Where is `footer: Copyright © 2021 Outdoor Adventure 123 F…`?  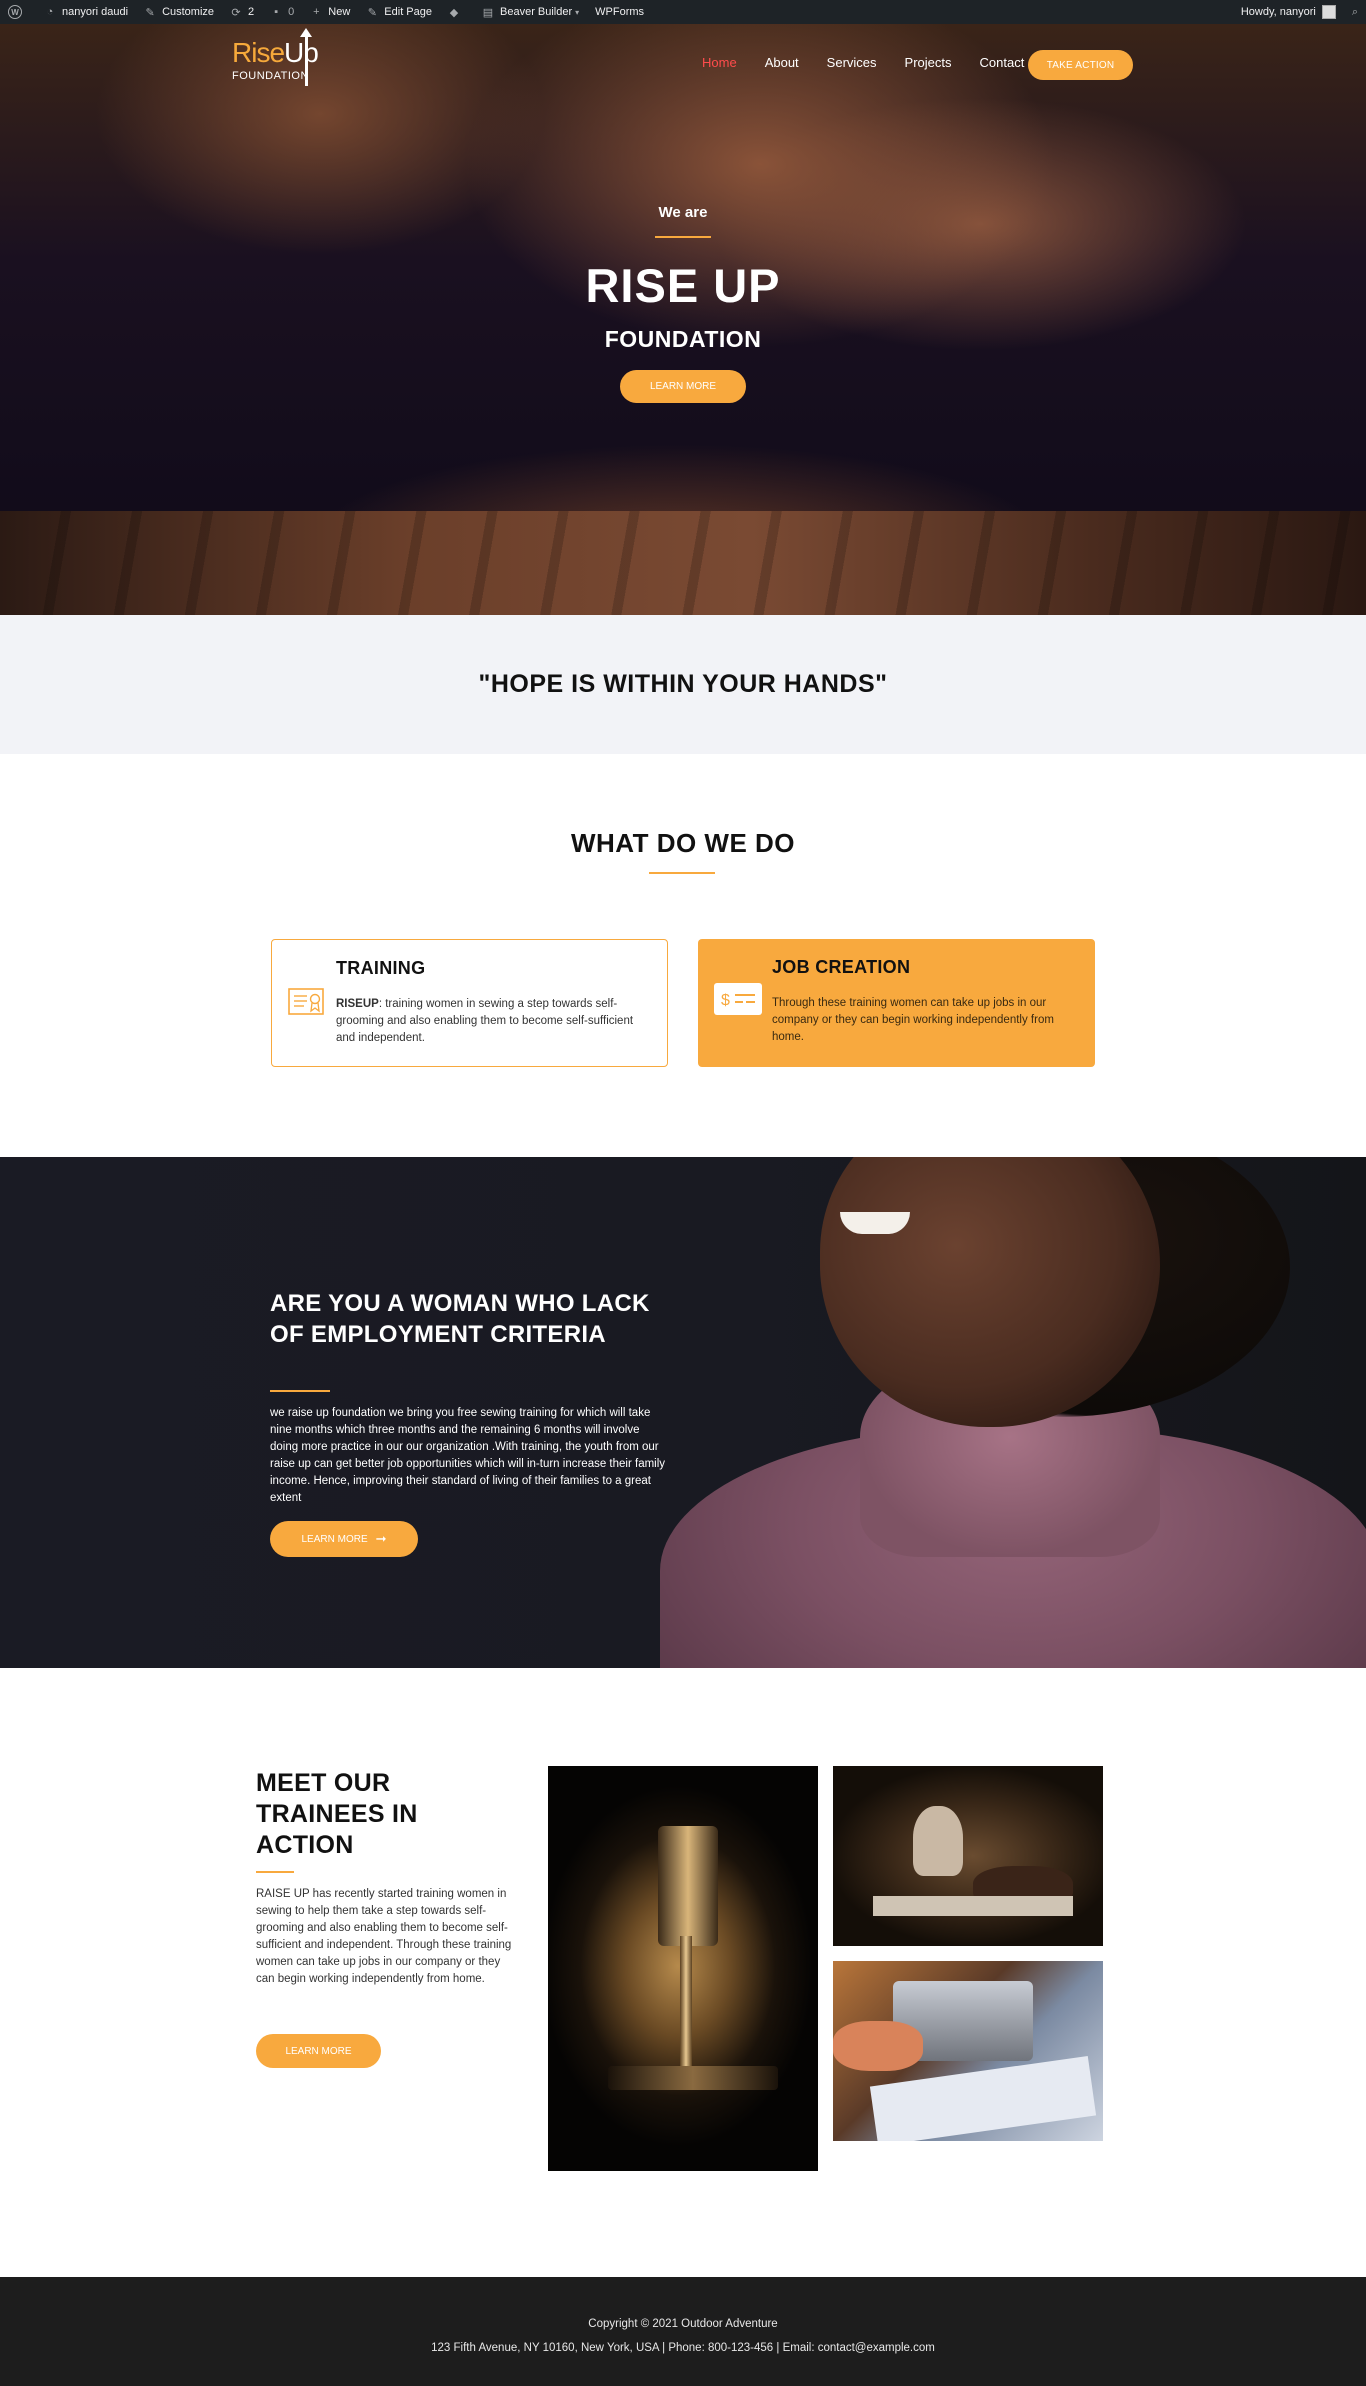
footer: Copyright © 2021 Outdoor Adventure 123 F… is located at coordinates (683, 2331).